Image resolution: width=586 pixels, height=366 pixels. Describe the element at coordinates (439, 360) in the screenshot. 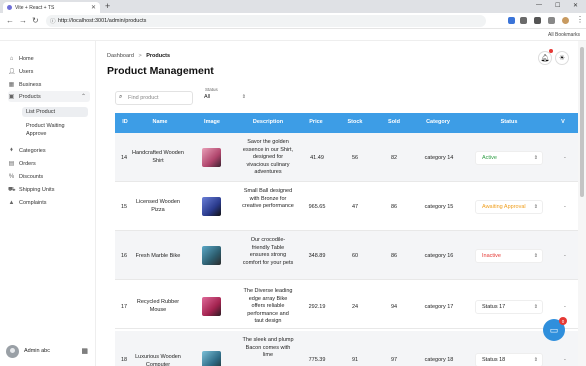

I see `cell-category: category 18` at that location.